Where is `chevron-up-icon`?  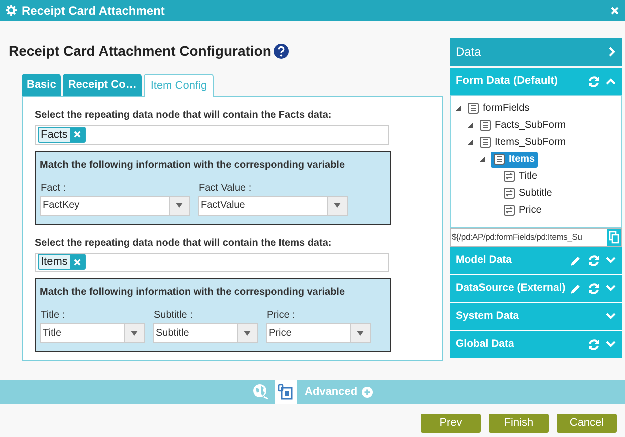
chevron-up-icon is located at coordinates (611, 81).